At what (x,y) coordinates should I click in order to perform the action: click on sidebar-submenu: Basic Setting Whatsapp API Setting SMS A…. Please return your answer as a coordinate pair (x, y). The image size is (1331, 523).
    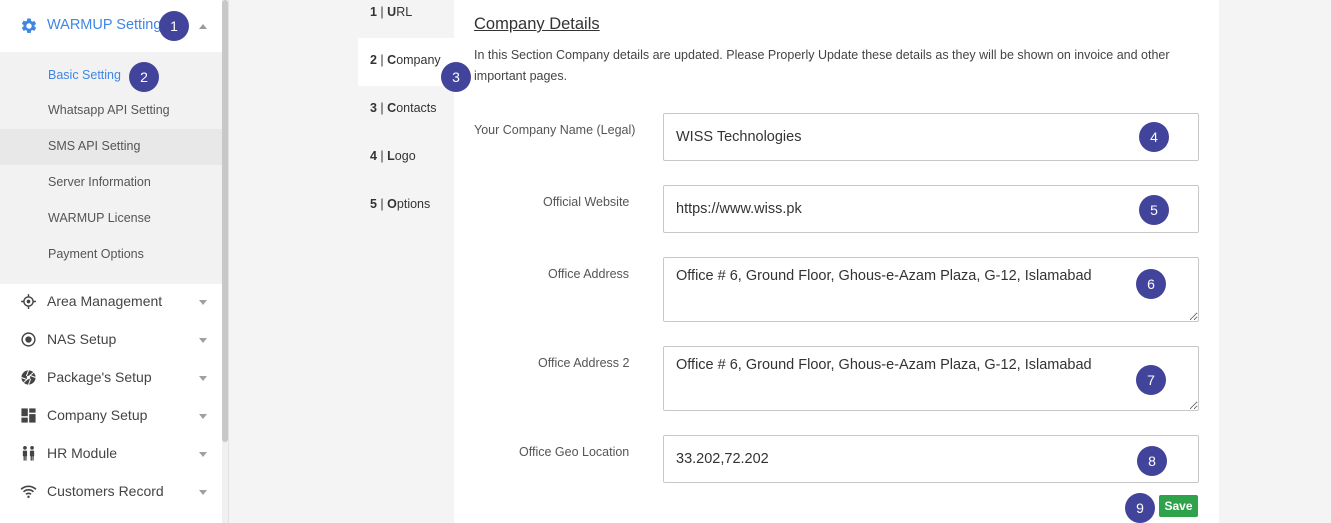
    Looking at the image, I should click on (111, 168).